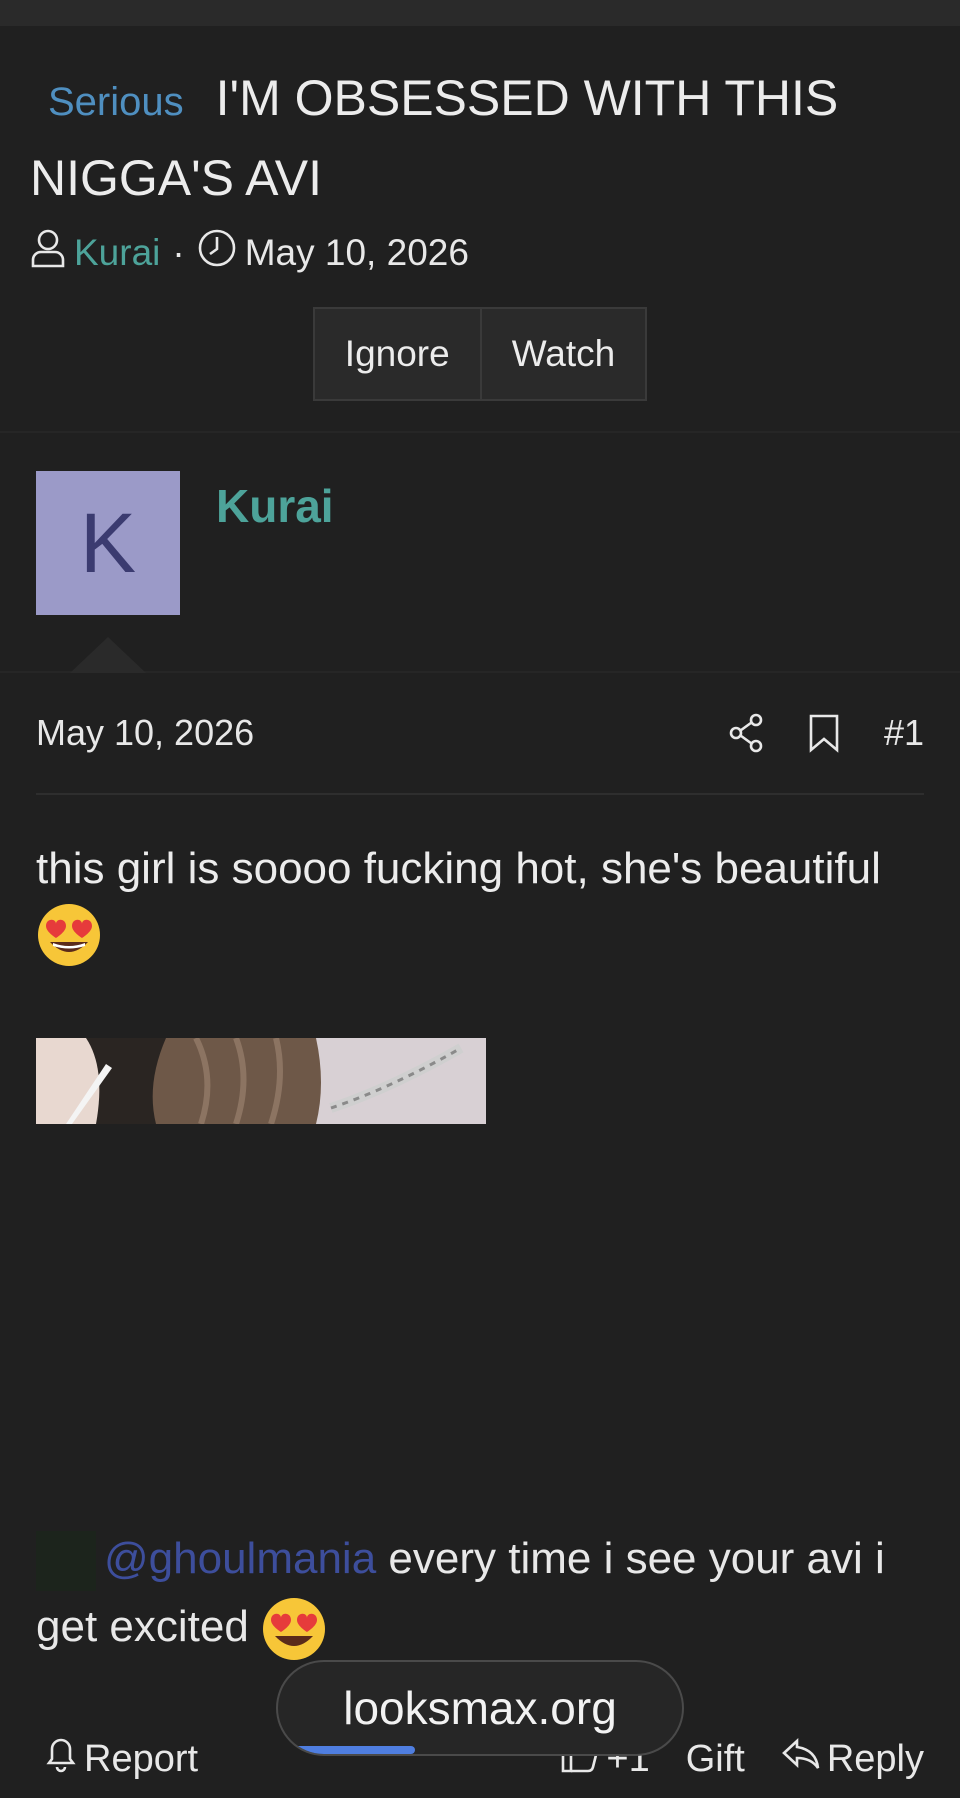 This screenshot has height=1798, width=960. Describe the element at coordinates (116, 102) in the screenshot. I see `thread-prefix: Serious` at that location.